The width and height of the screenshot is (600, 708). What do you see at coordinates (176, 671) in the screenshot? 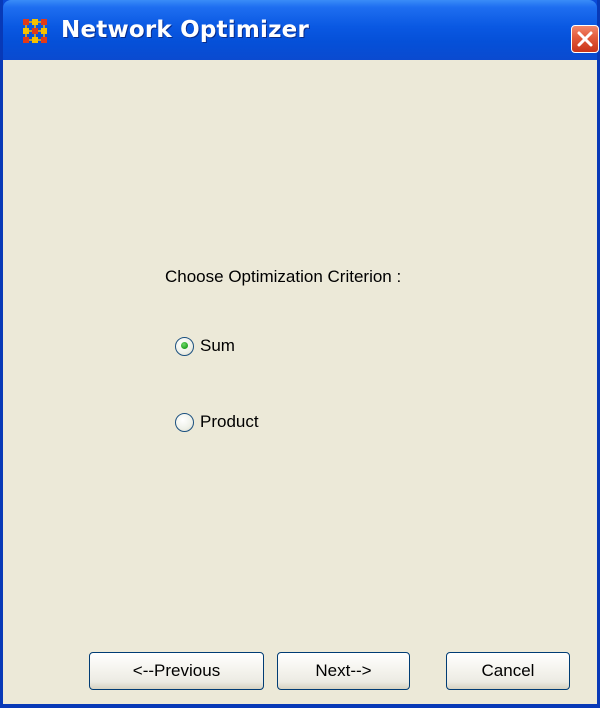
I see `previous-button: <--Previous` at bounding box center [176, 671].